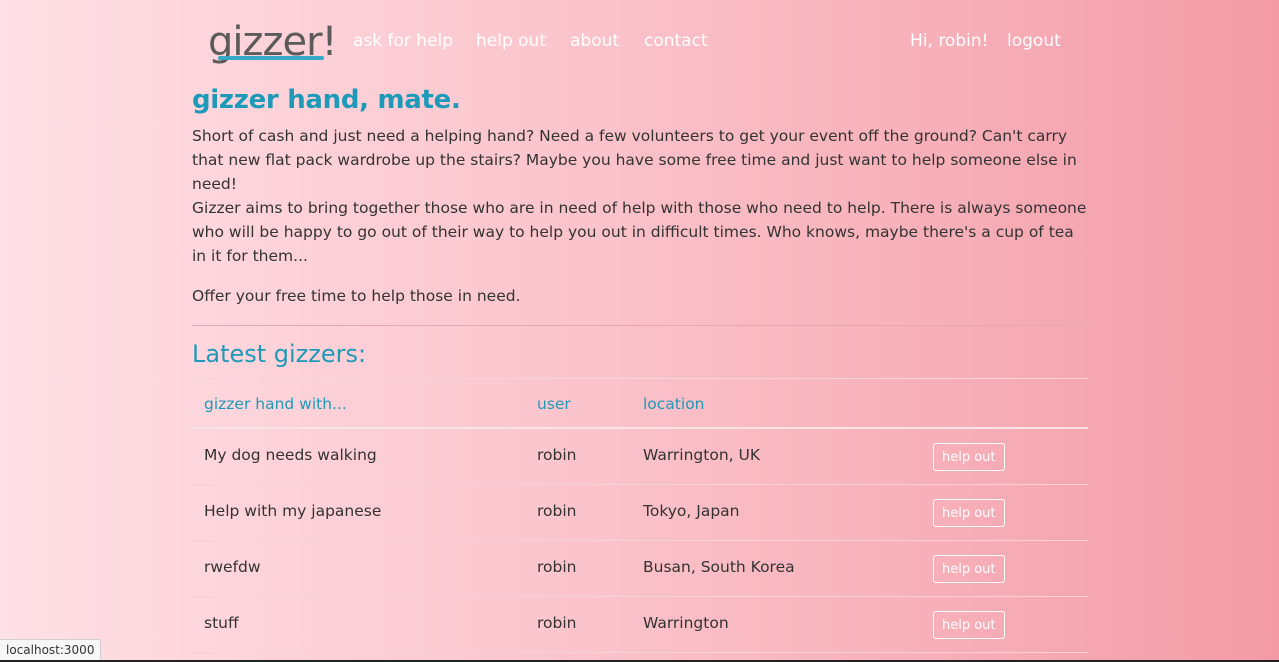 This screenshot has width=1279, height=662. What do you see at coordinates (702, 455) in the screenshot?
I see `row-location: Warrington, UK` at bounding box center [702, 455].